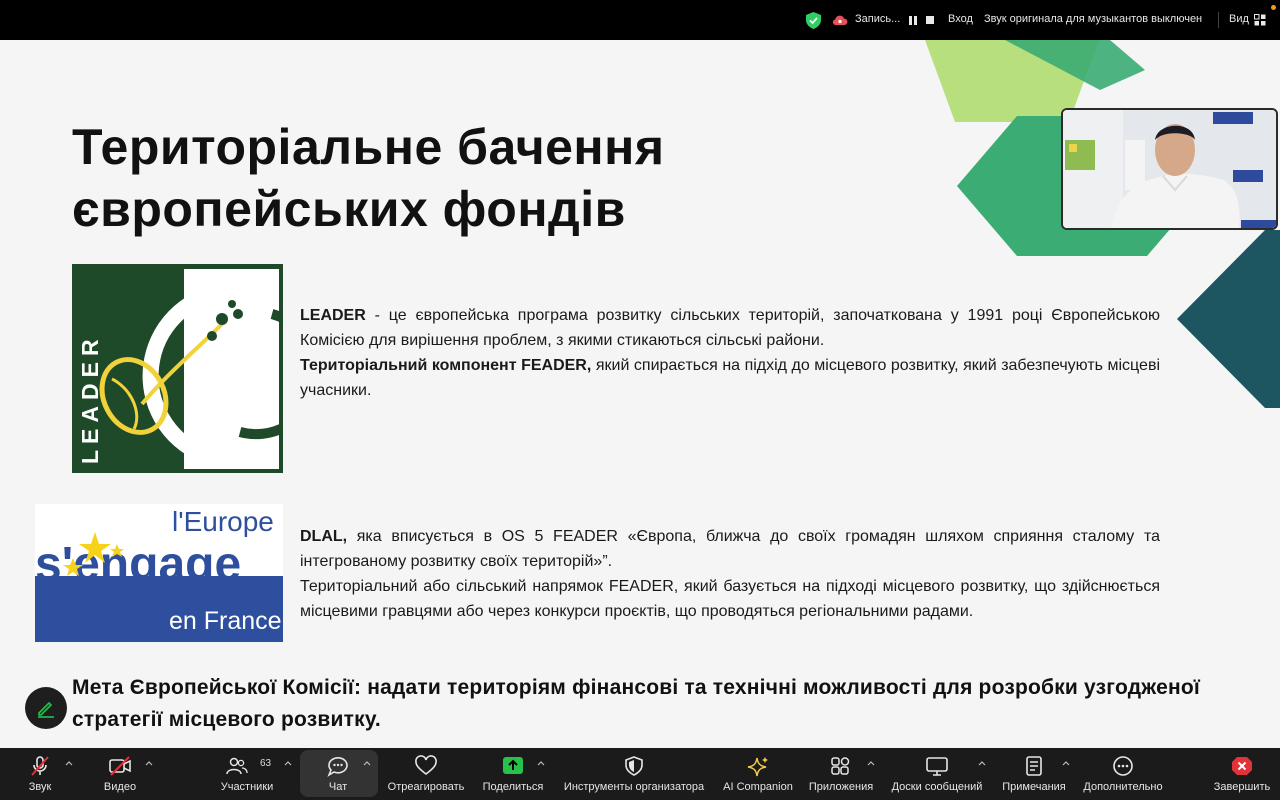  I want to click on apps-button: Приложения, so click(841, 774).